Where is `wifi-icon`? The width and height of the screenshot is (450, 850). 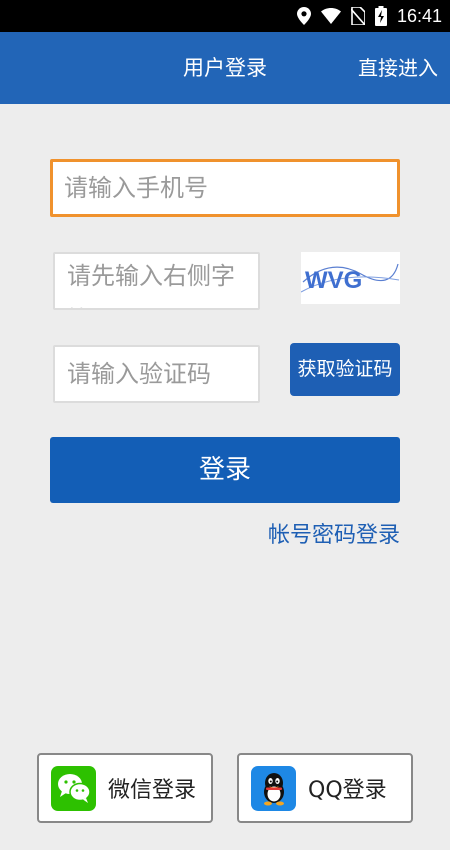
wifi-icon is located at coordinates (330, 16).